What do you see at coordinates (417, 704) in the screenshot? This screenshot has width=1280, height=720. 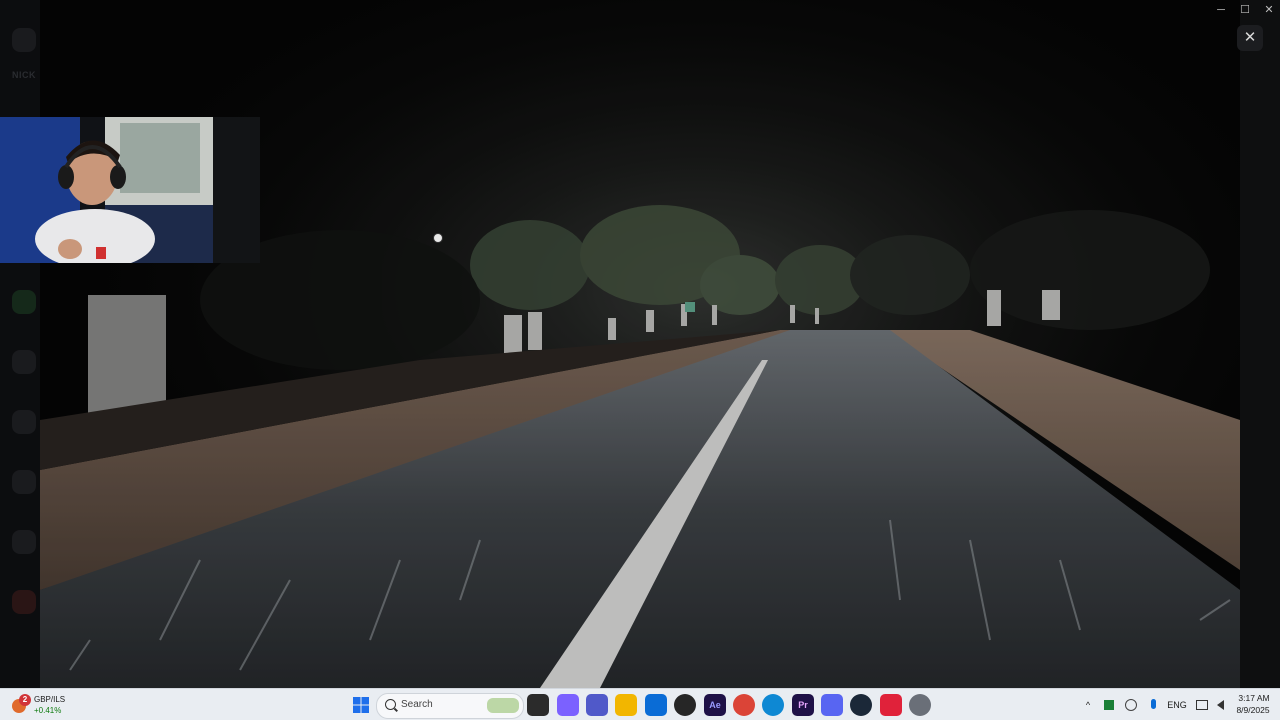 I see `search-placeholder: Search` at bounding box center [417, 704].